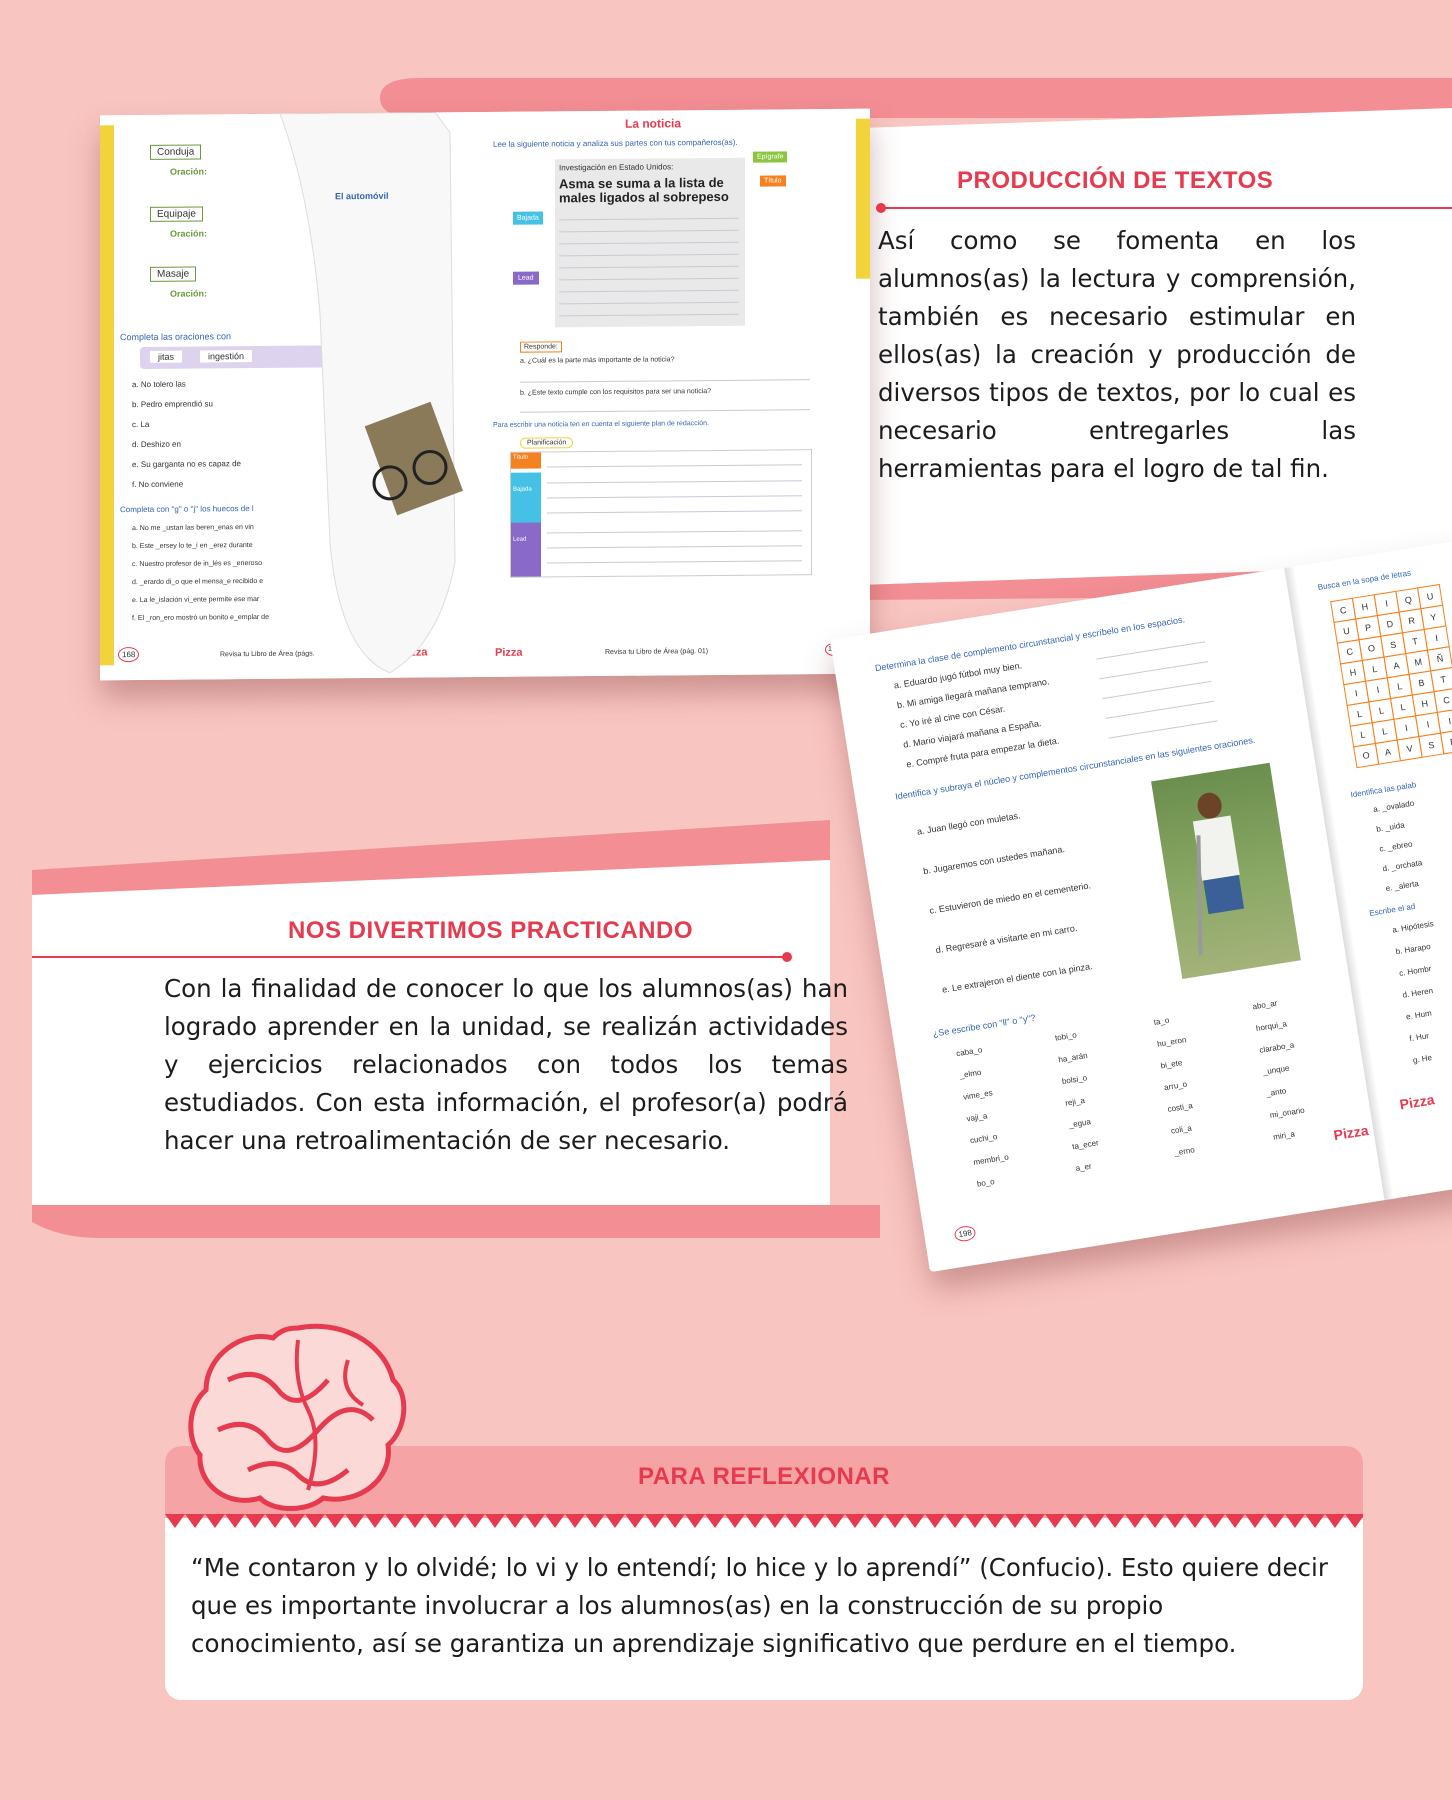 The width and height of the screenshot is (1452, 1800). What do you see at coordinates (1080, 1123) in the screenshot?
I see `list-item: _egua` at bounding box center [1080, 1123].